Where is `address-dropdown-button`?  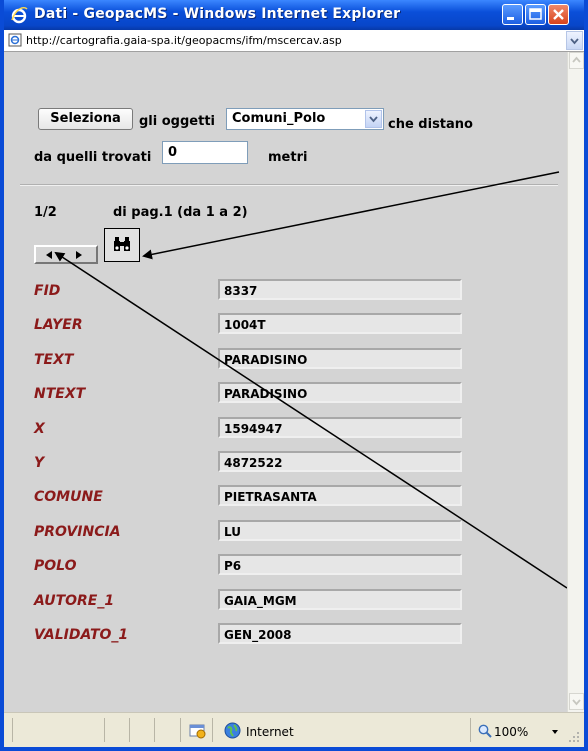
address-dropdown-button is located at coordinates (574, 40).